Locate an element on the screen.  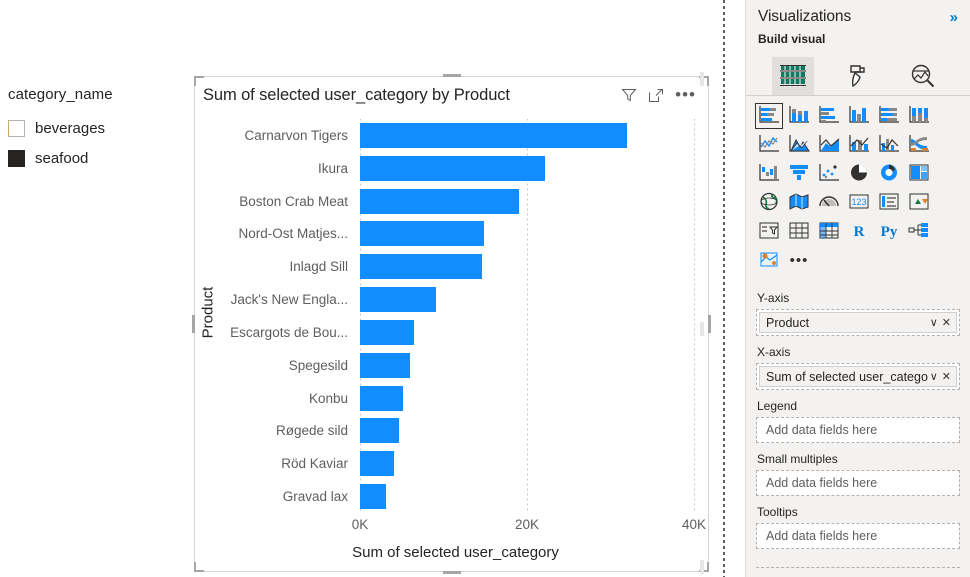
slicer-item-seafood: seafood is located at coordinates (93, 158).